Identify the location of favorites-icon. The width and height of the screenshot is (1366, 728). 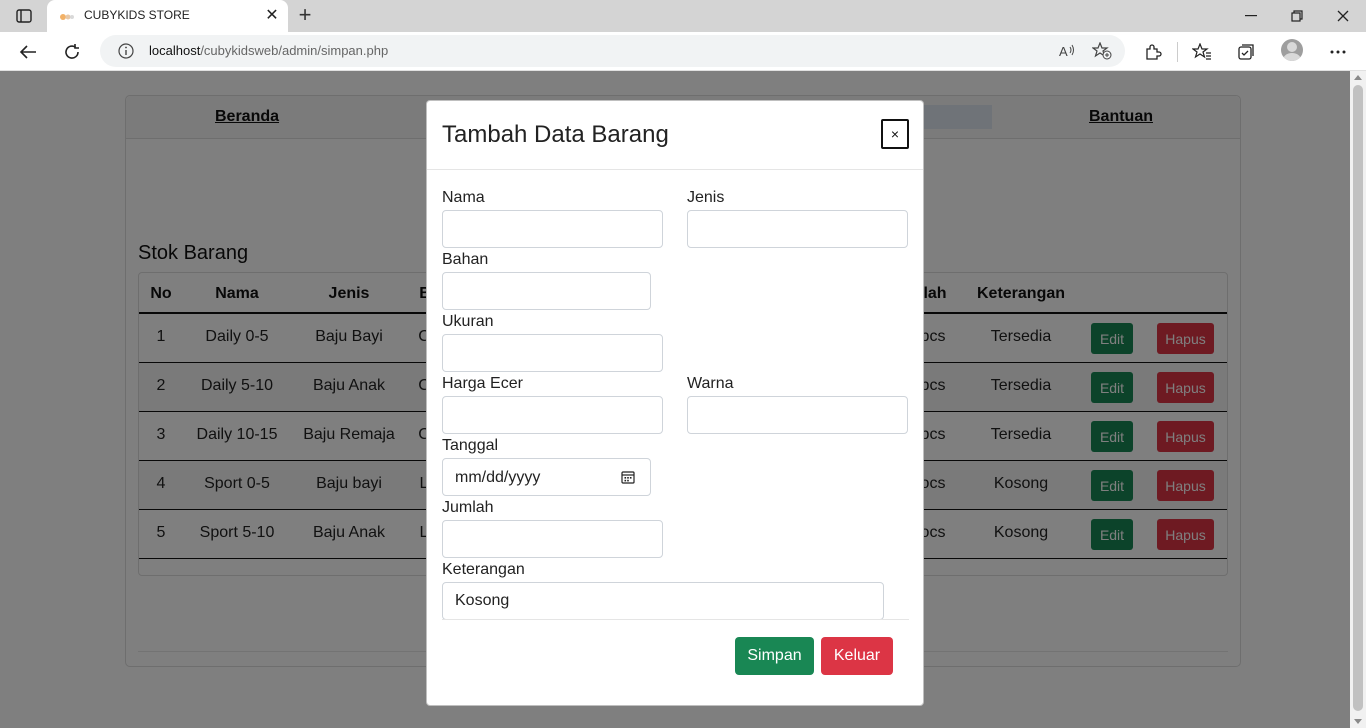
(1202, 52).